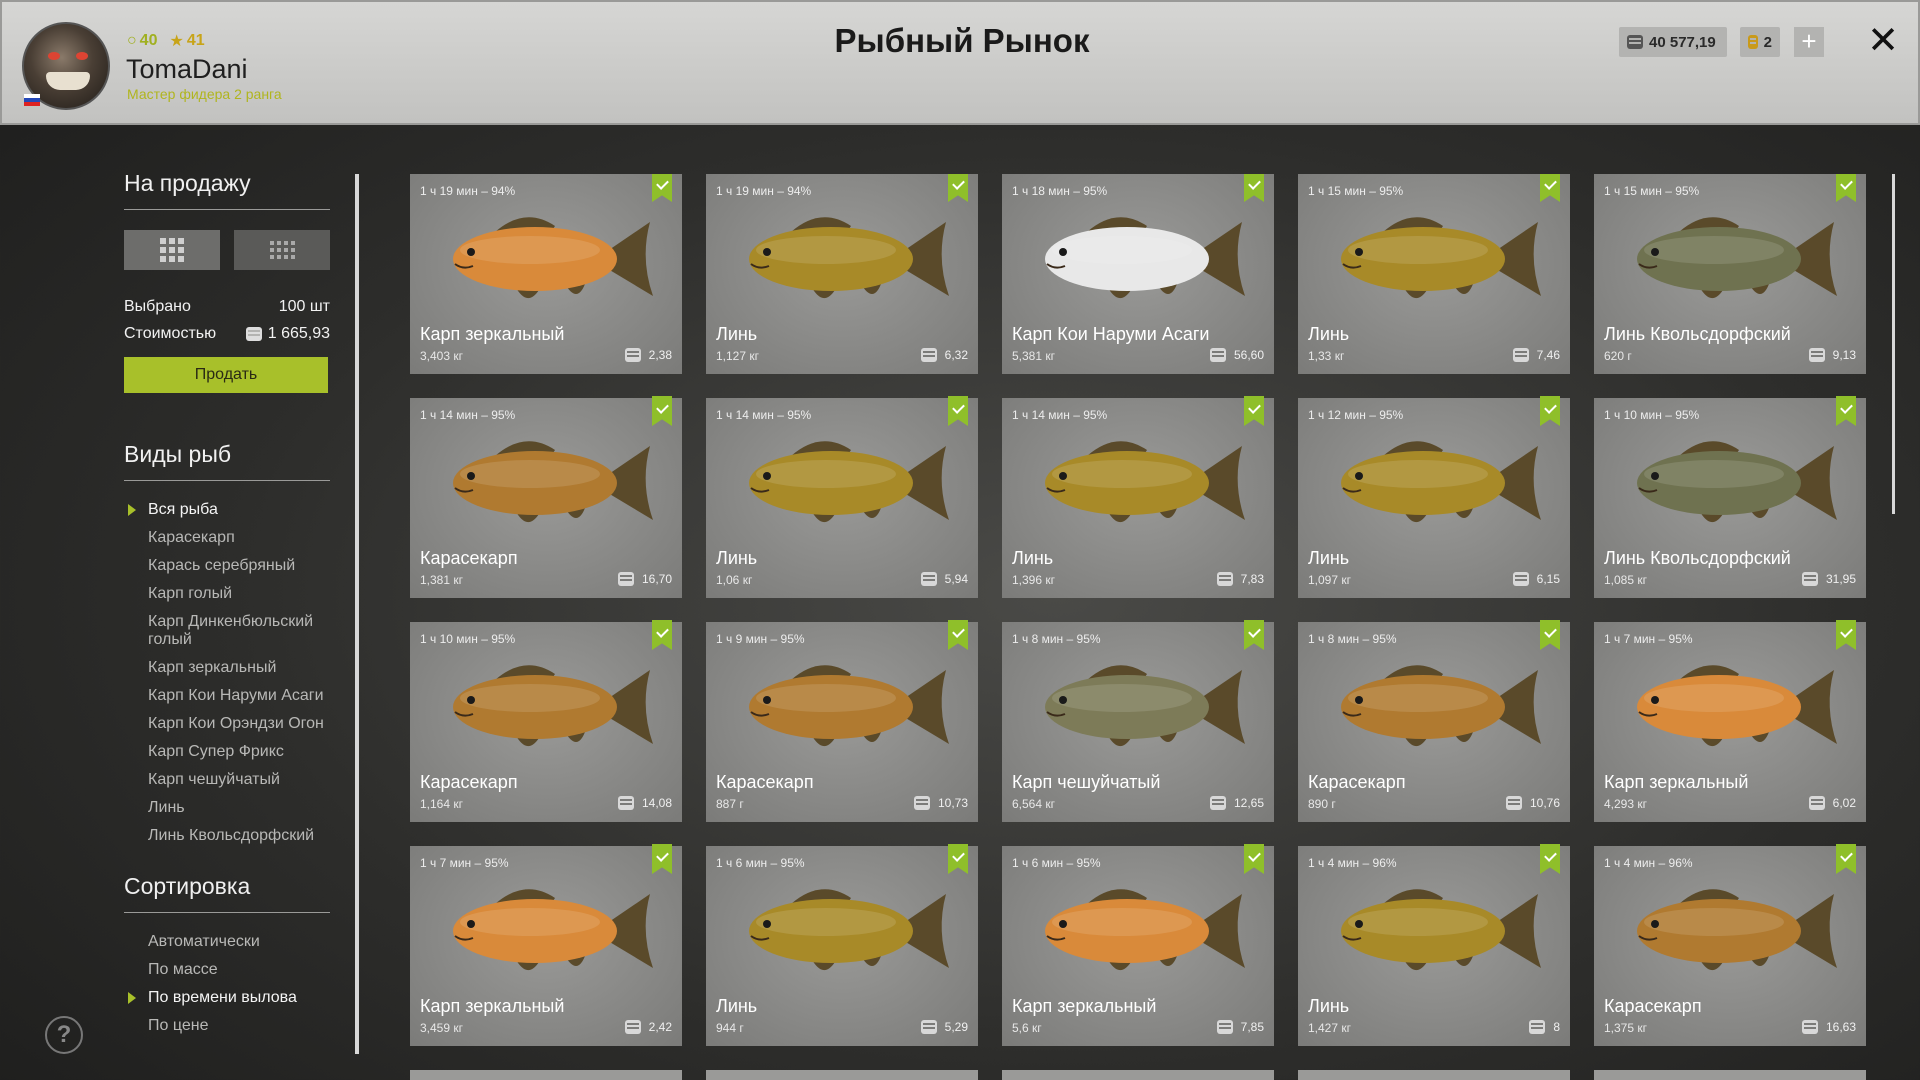 Image resolution: width=1920 pixels, height=1080 pixels. Describe the element at coordinates (239, 942) in the screenshot. I see `sort-option: Автоматически` at that location.